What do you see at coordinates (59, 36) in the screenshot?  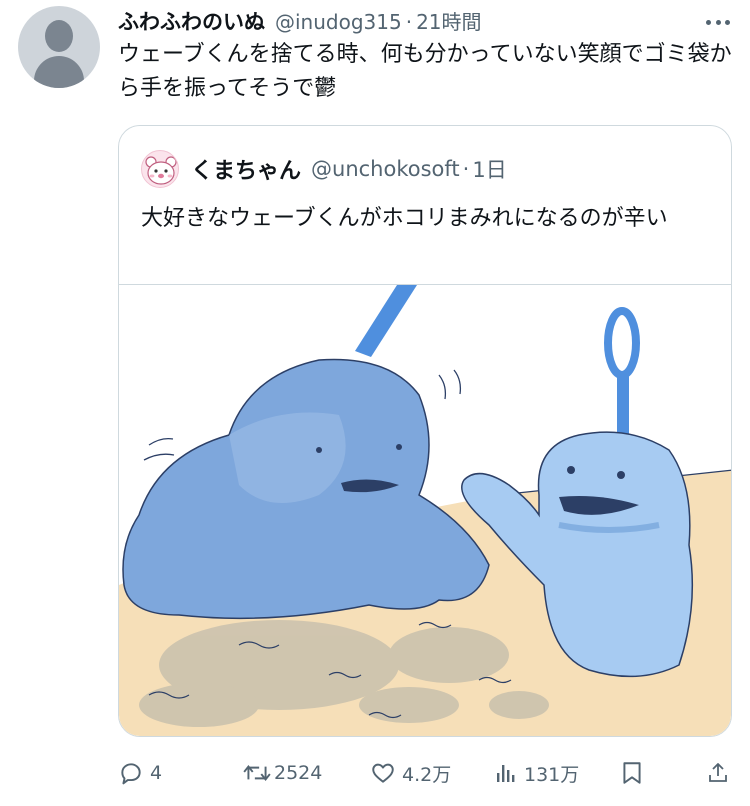 I see `avatar-head-shape` at bounding box center [59, 36].